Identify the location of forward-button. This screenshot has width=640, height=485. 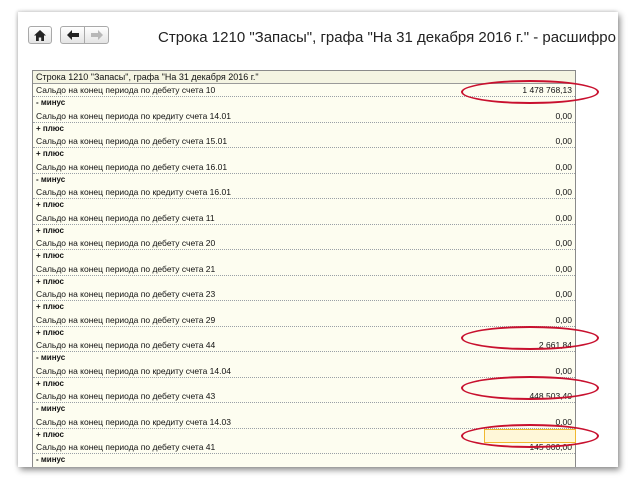
(96, 35).